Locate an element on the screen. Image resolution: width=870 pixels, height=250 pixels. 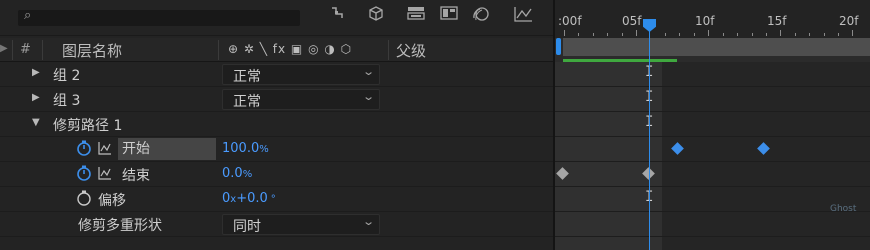
current-time-indicator-line is located at coordinates (649, 139).